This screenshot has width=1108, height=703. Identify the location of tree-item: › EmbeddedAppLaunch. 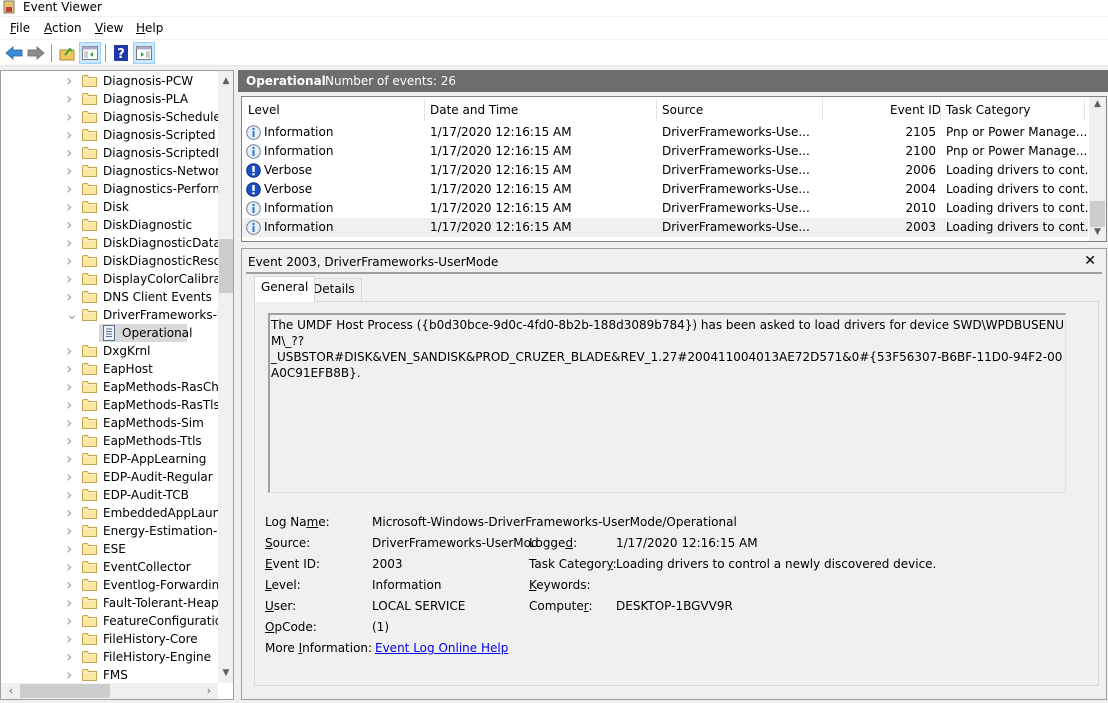
(110, 513).